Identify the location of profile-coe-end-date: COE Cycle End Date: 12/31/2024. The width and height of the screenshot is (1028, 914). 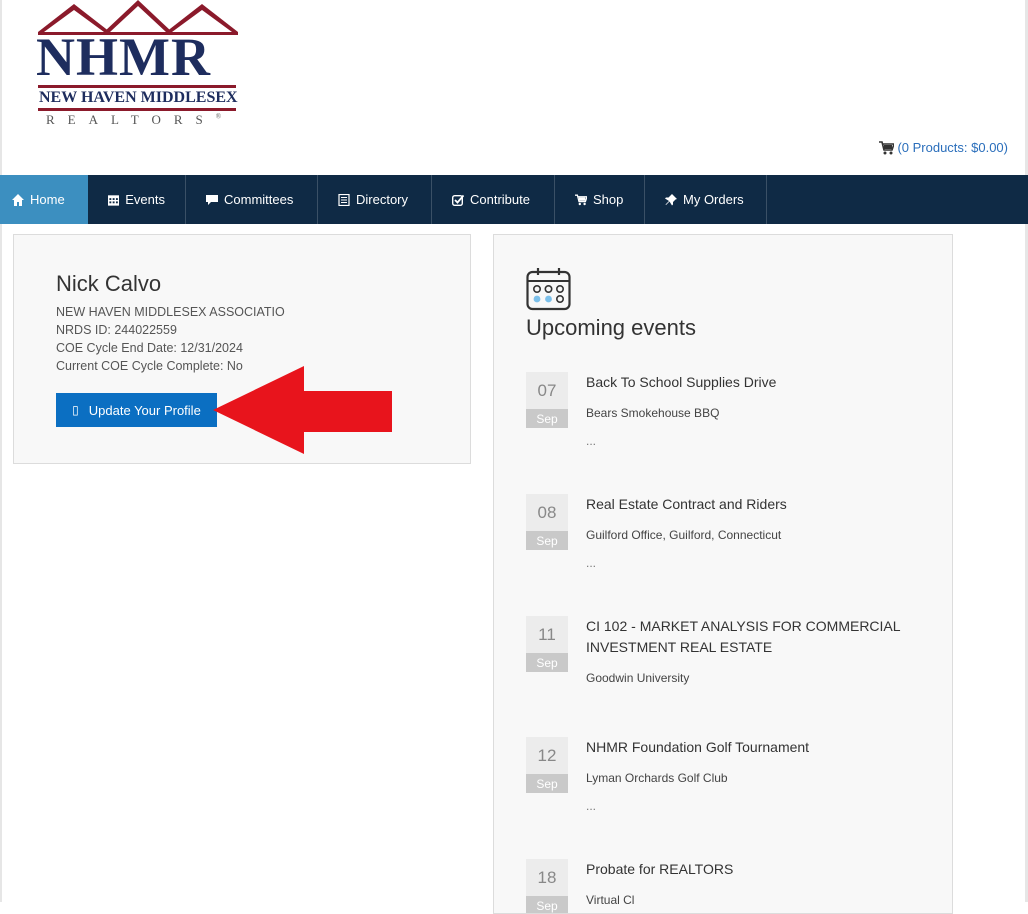
(149, 348).